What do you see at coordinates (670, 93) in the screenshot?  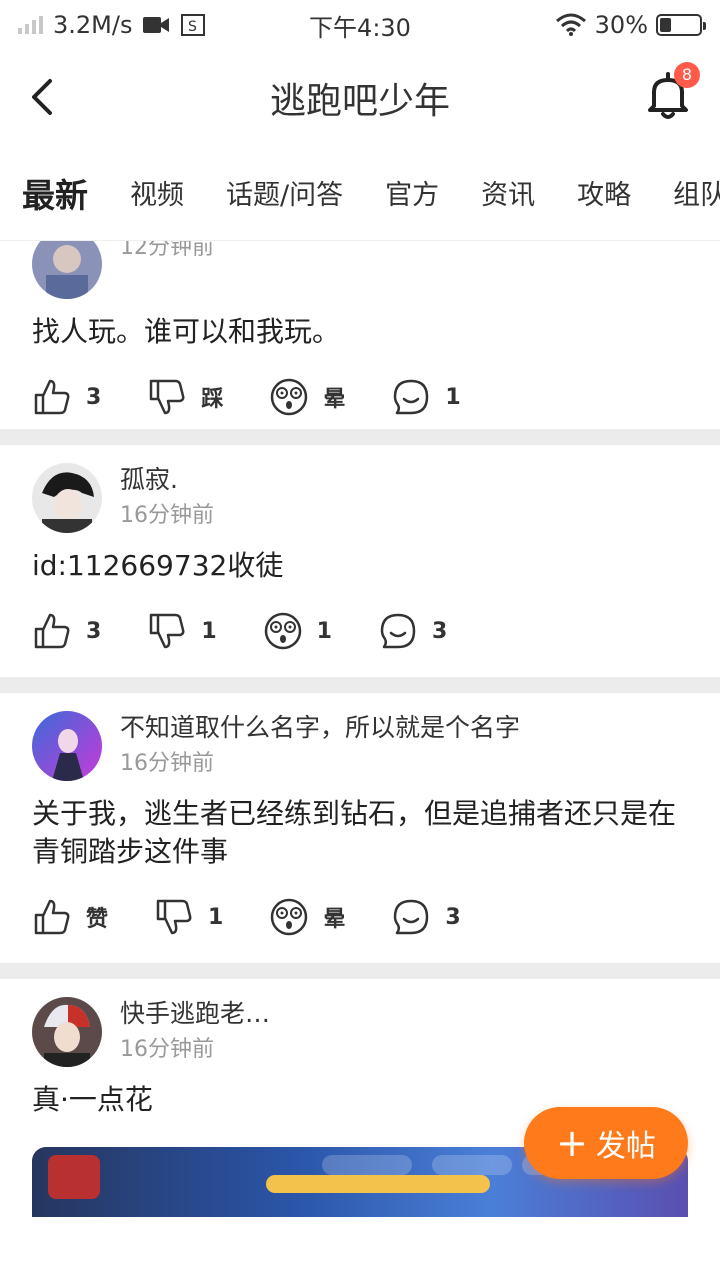 I see `notification-button: 8` at bounding box center [670, 93].